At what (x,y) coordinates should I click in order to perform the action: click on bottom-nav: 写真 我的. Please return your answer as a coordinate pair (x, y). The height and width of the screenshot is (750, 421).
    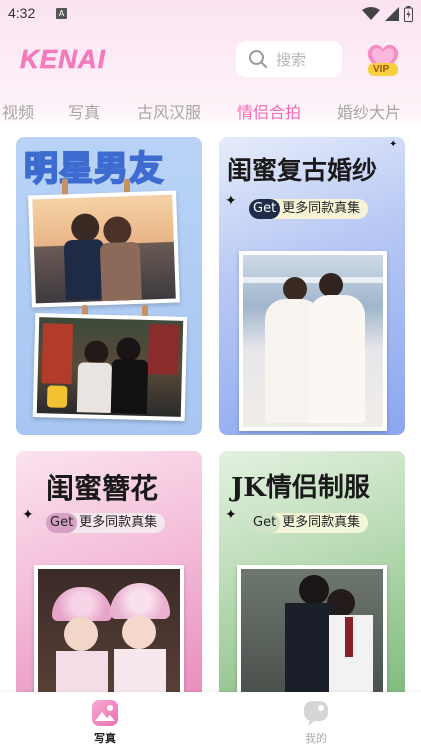
    Looking at the image, I should click on (210, 721).